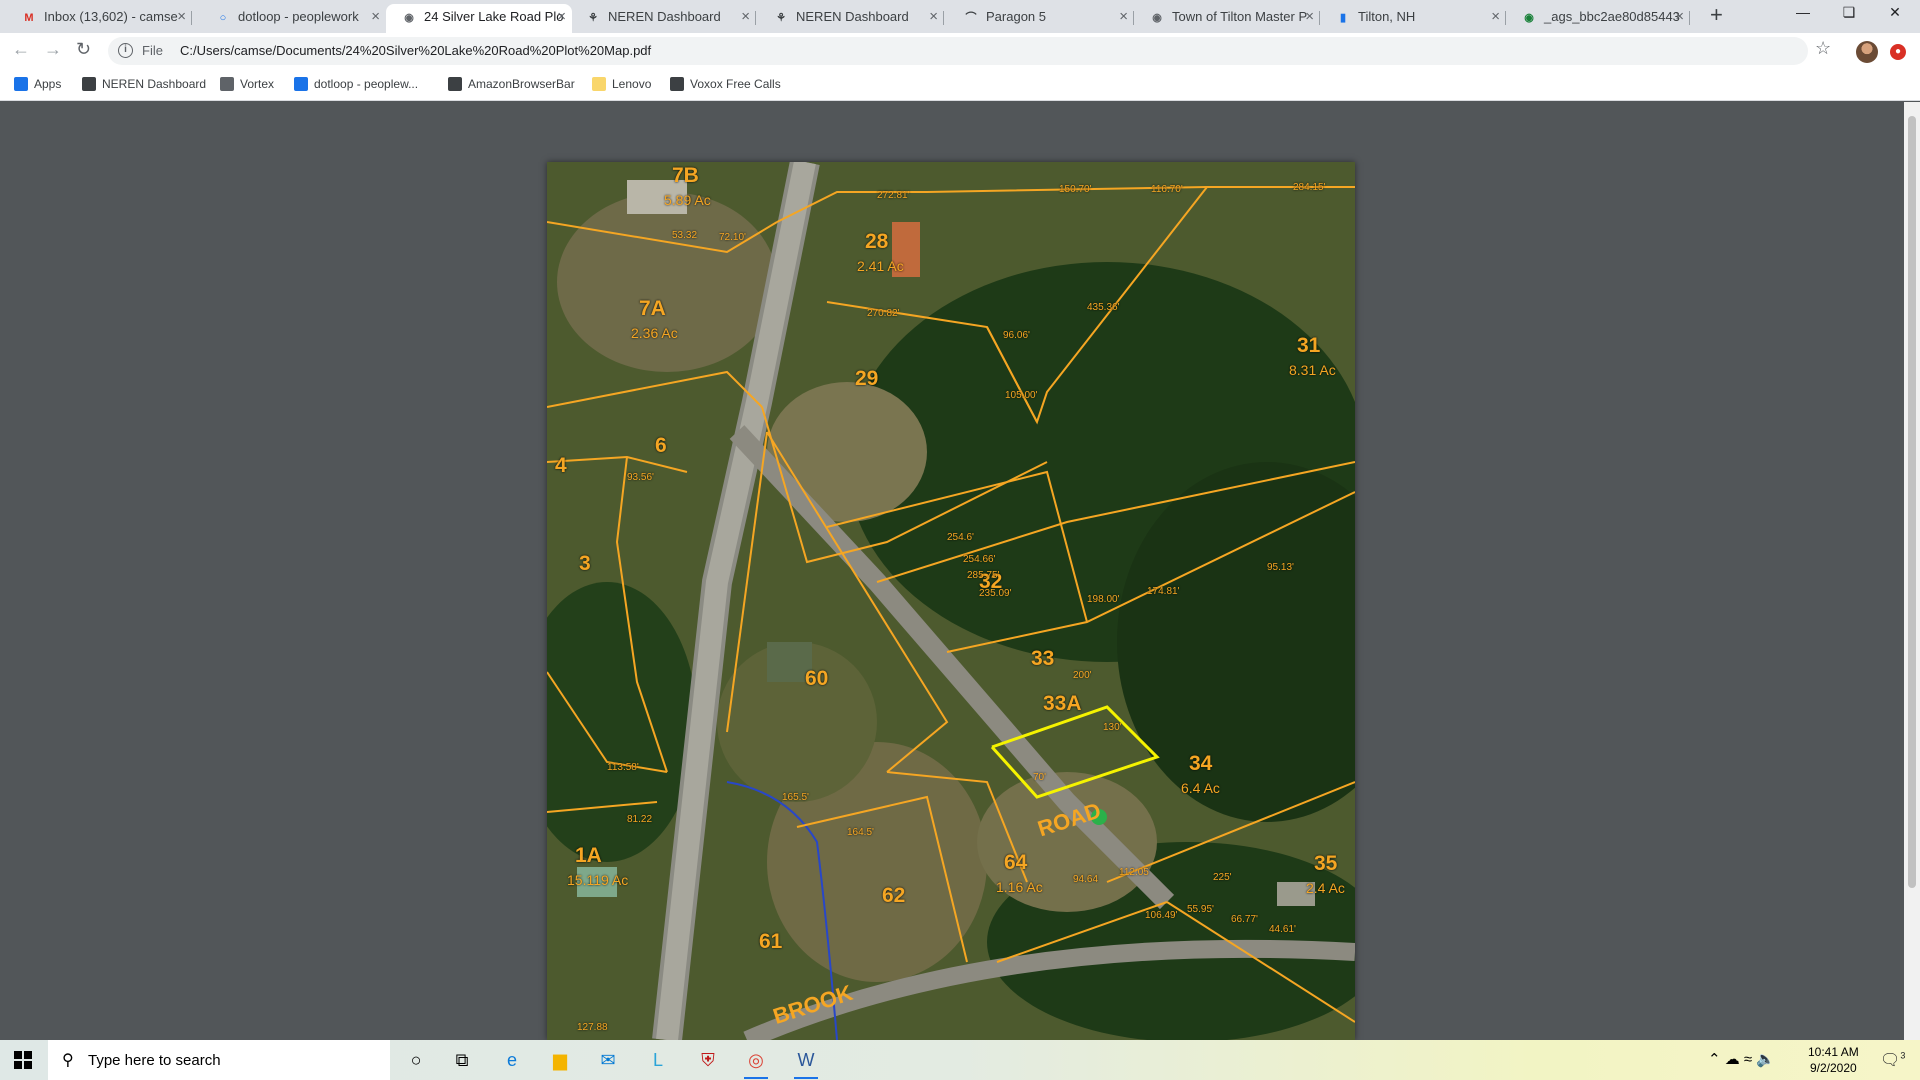 The image size is (1920, 1080). What do you see at coordinates (1803, 12) in the screenshot?
I see `minimize-button: —` at bounding box center [1803, 12].